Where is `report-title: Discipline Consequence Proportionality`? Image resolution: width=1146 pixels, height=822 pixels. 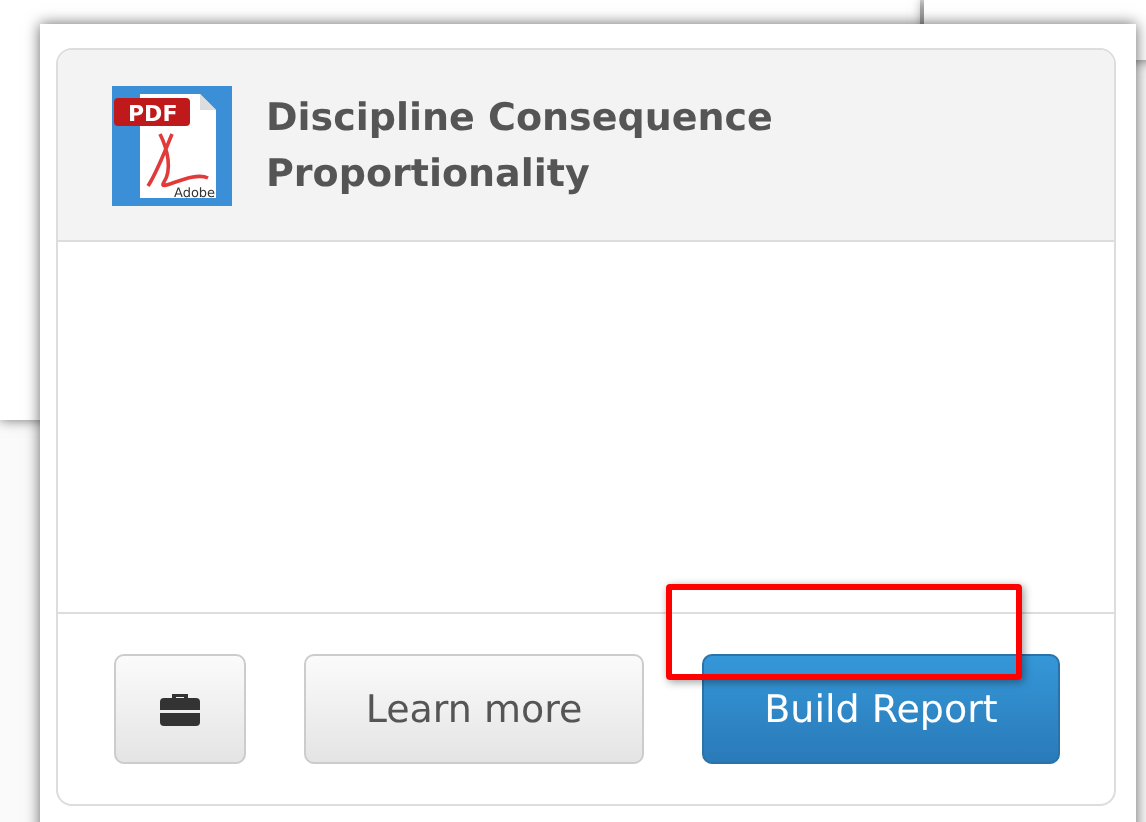 report-title: Discipline Consequence Proportionality is located at coordinates (520, 146).